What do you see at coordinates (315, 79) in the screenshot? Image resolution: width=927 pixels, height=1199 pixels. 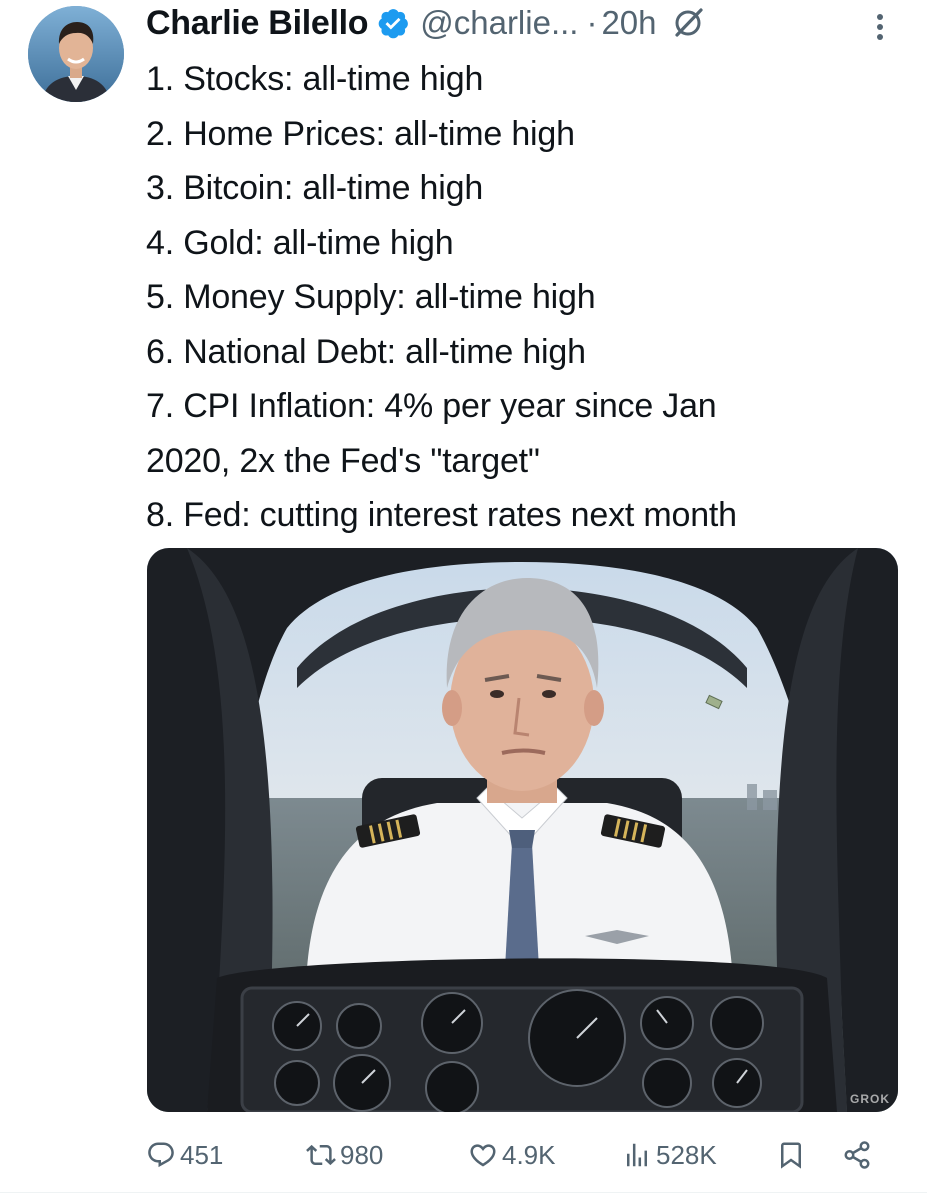 I see `tweet-line: 1. Stocks: all-time high` at bounding box center [315, 79].